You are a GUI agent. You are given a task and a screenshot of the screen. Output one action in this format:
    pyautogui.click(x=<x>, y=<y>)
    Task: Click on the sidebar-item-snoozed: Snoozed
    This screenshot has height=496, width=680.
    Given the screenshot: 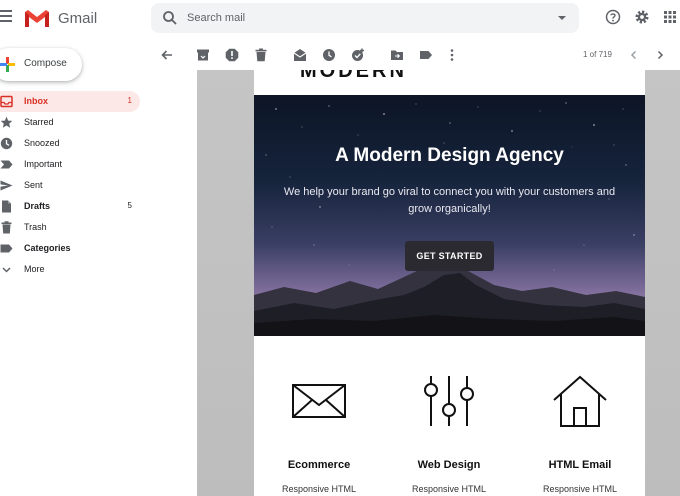 What is the action you would take?
    pyautogui.click(x=70, y=143)
    